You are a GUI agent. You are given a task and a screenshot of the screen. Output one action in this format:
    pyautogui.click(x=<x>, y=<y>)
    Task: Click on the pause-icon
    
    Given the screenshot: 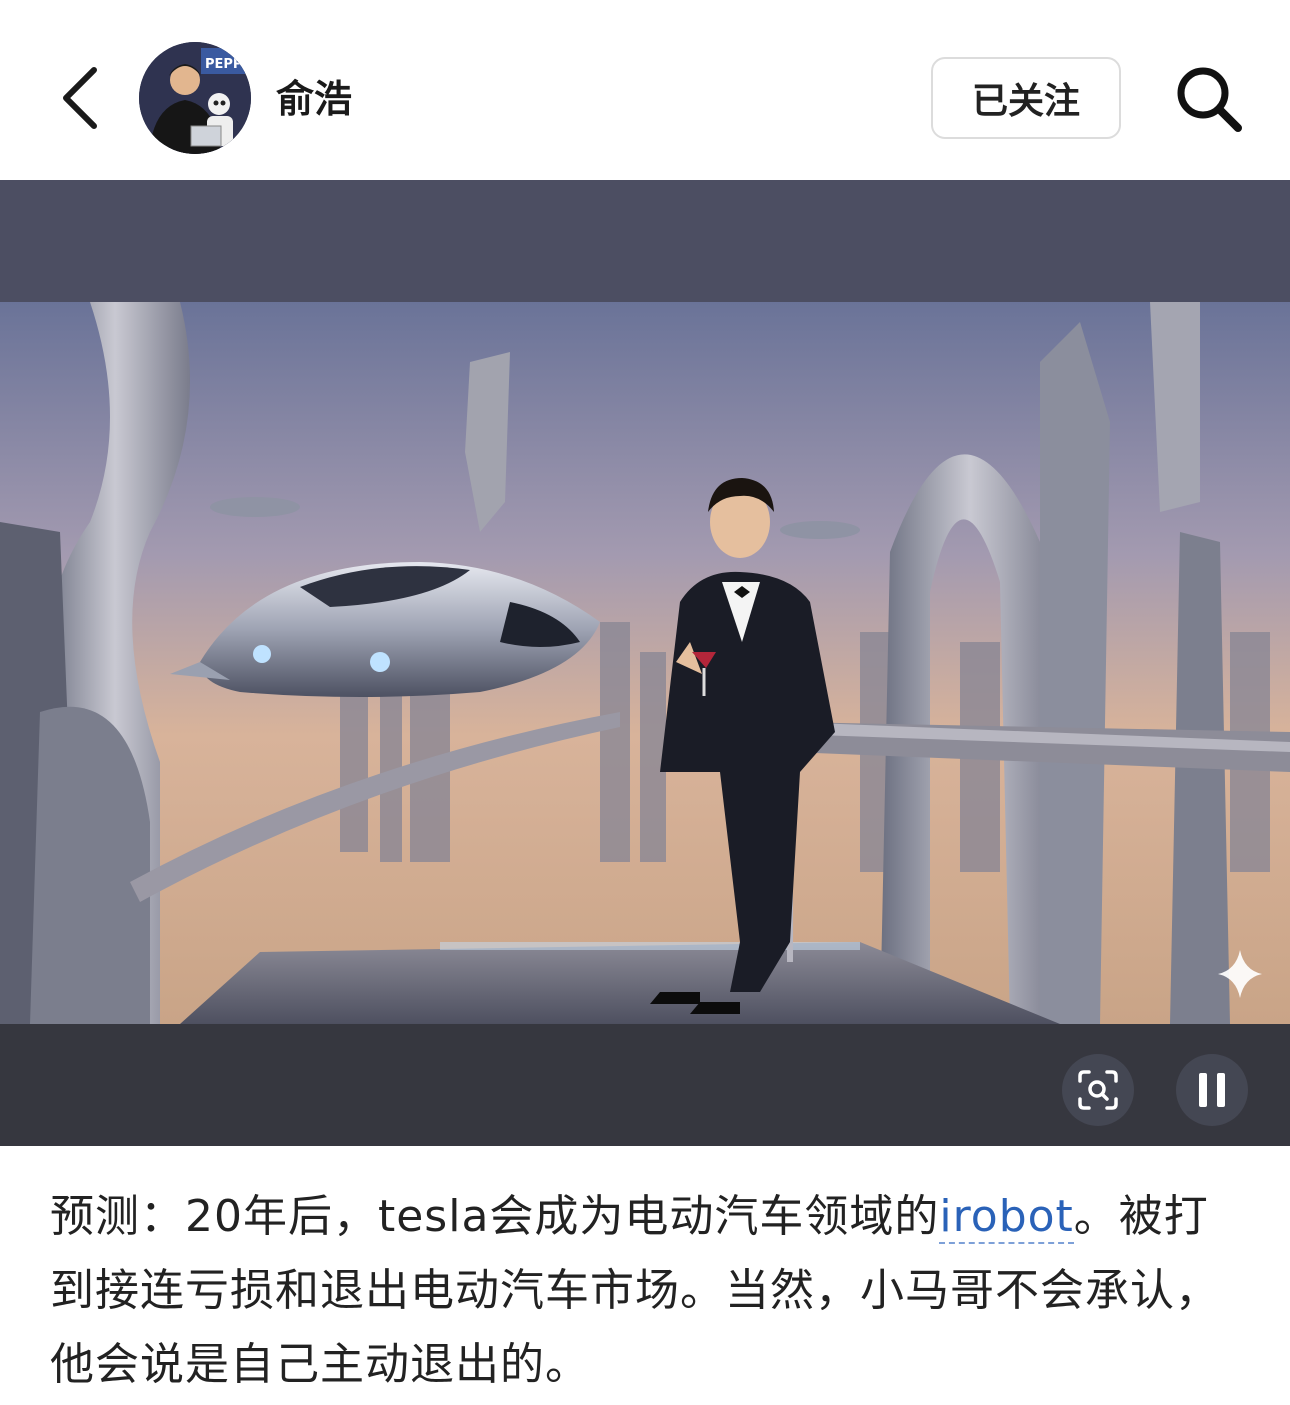 What is the action you would take?
    pyautogui.click(x=1212, y=1090)
    